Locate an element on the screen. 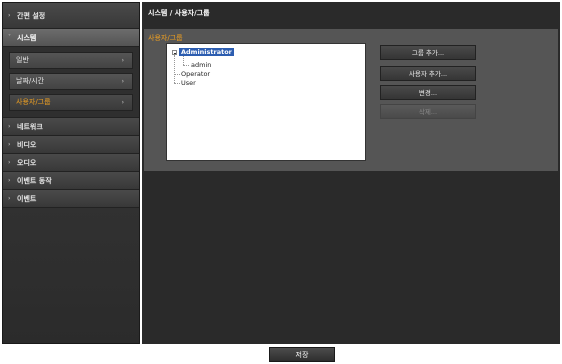 The image size is (562, 364). tree-node-administrator: Administrator is located at coordinates (206, 52).